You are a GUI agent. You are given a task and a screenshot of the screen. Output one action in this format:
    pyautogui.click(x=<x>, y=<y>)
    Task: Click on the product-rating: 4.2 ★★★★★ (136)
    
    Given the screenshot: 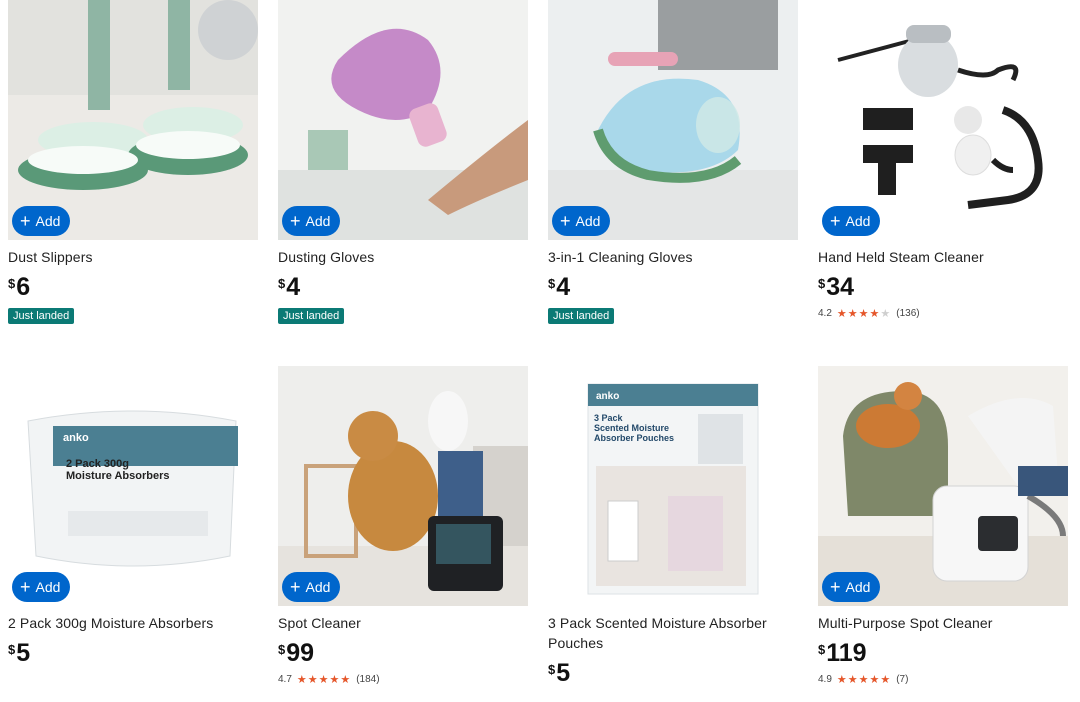 What is the action you would take?
    pyautogui.click(x=943, y=313)
    